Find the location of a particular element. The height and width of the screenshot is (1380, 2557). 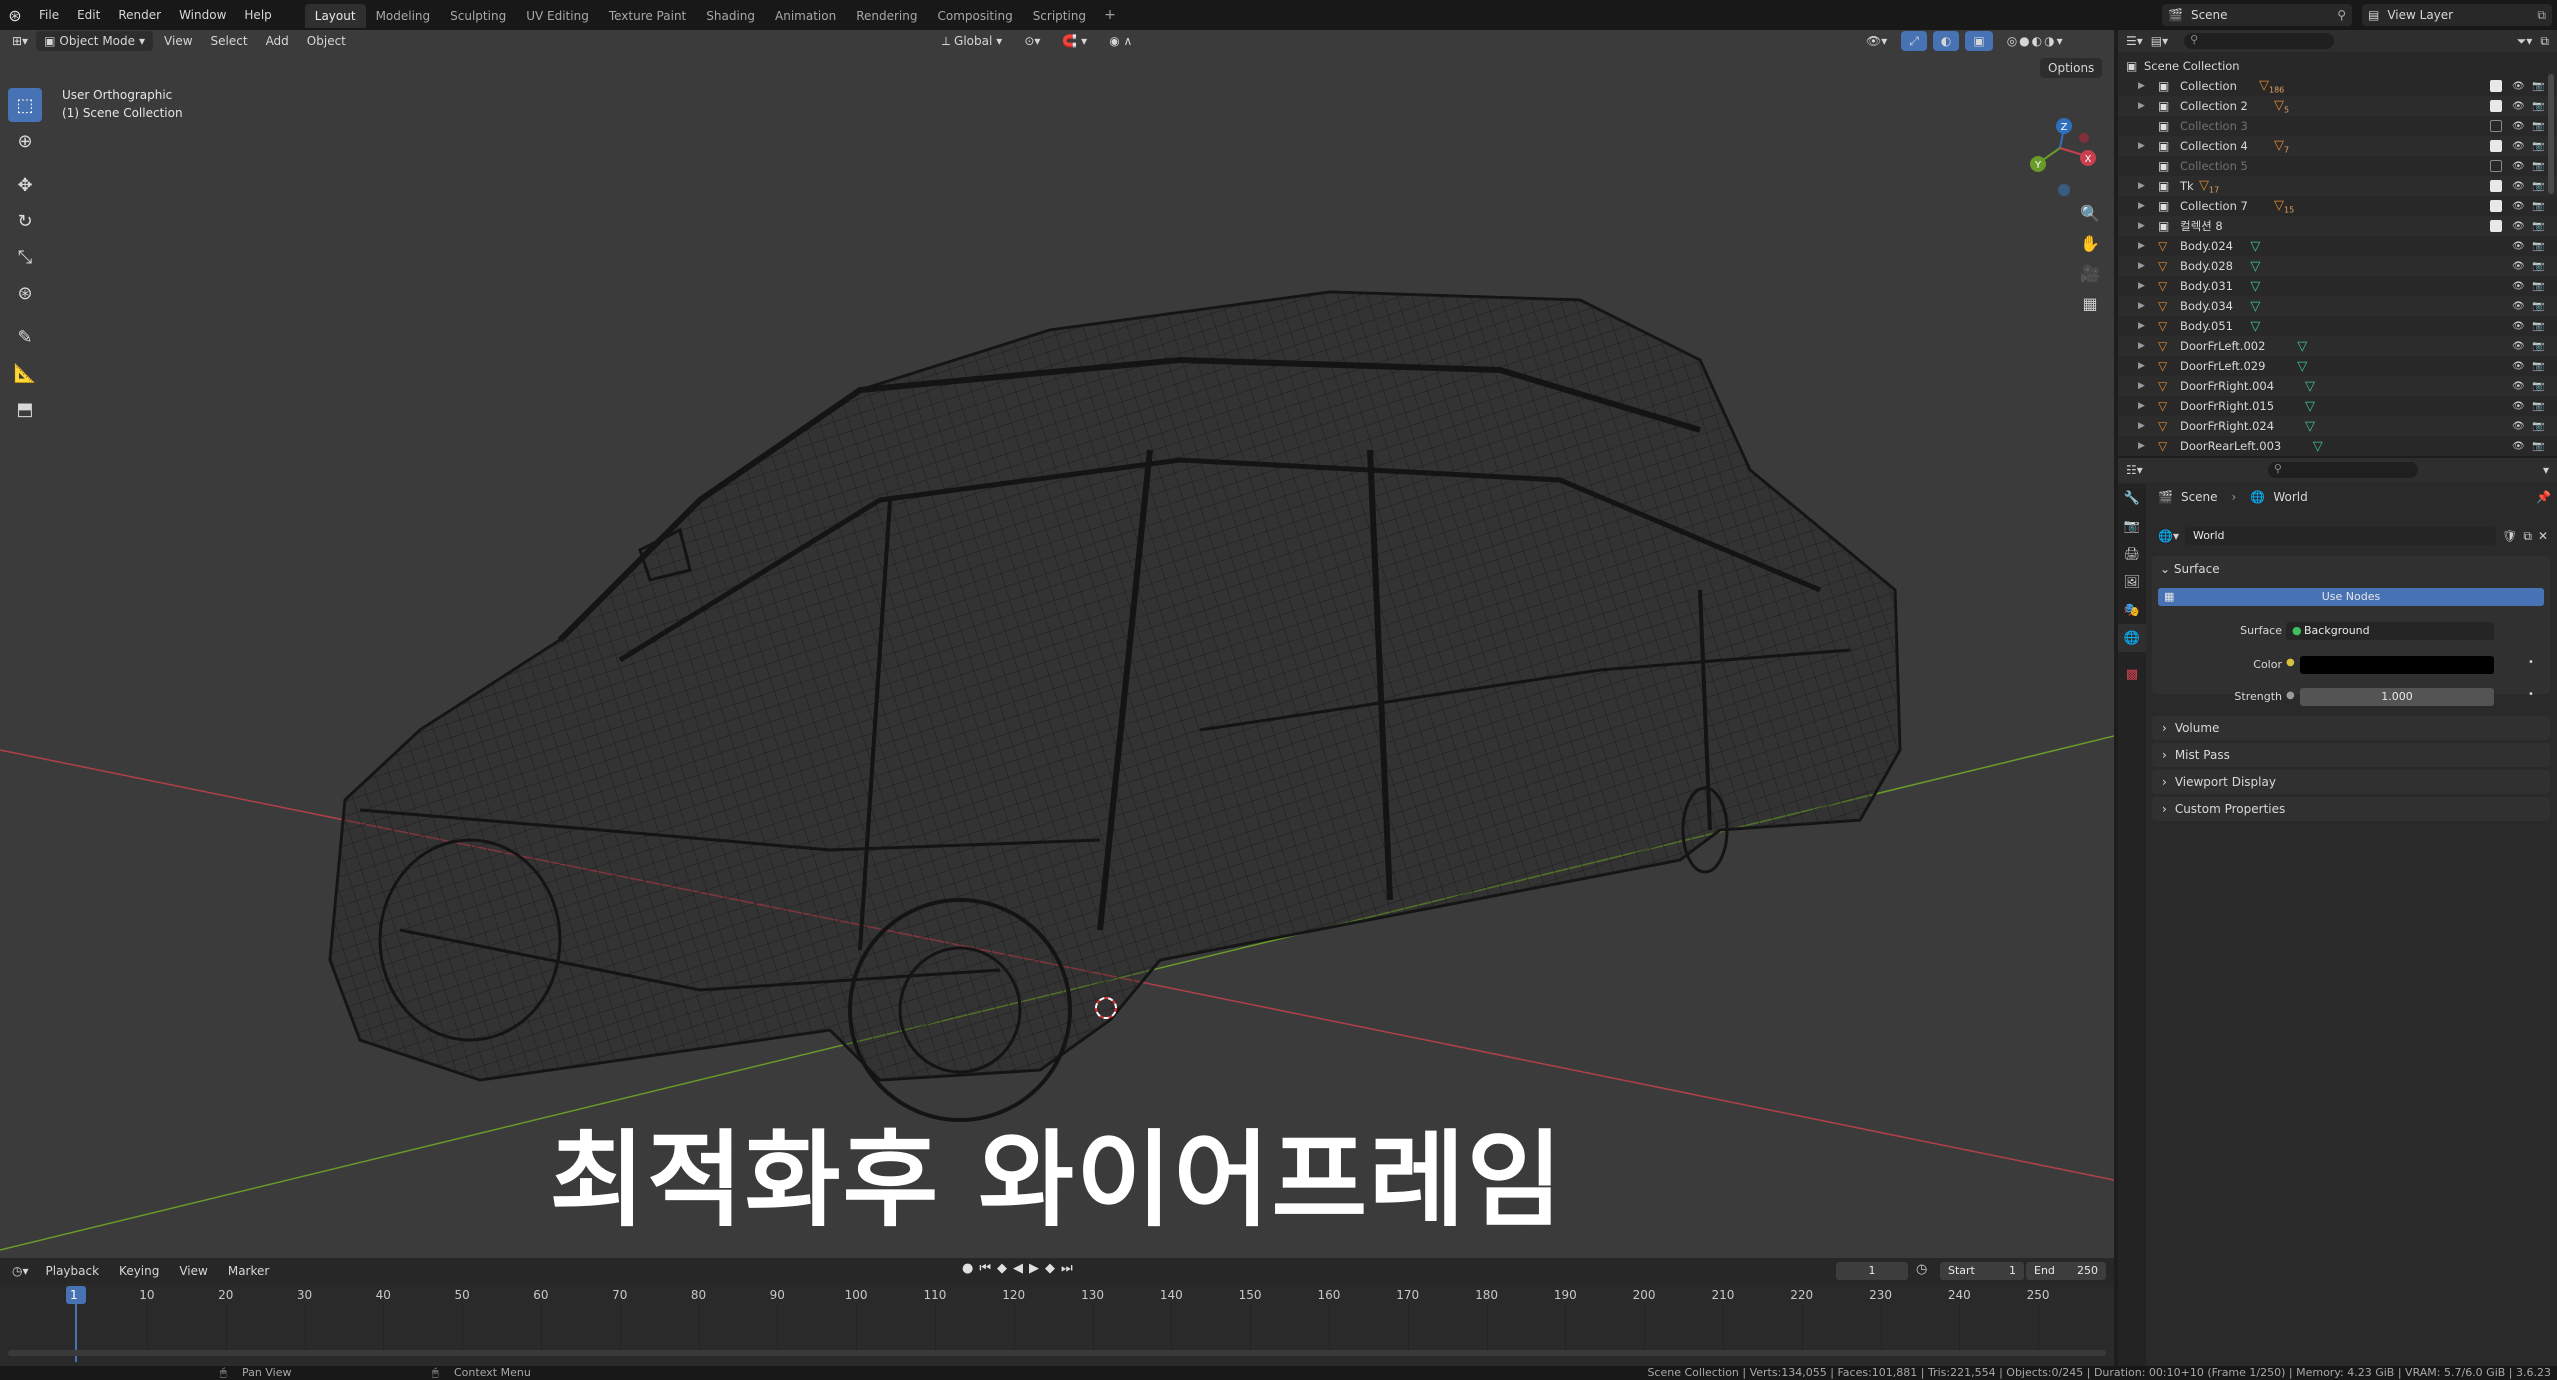

annotate-tool-icon: ✎ is located at coordinates (25, 337).